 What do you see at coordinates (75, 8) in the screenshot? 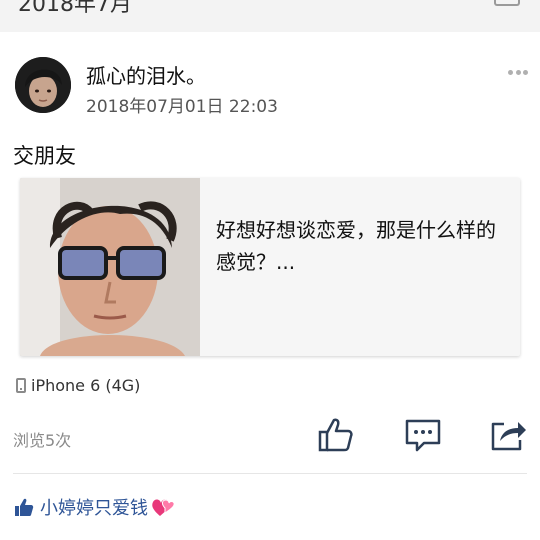
I see `month-label: 2018年7月` at bounding box center [75, 8].